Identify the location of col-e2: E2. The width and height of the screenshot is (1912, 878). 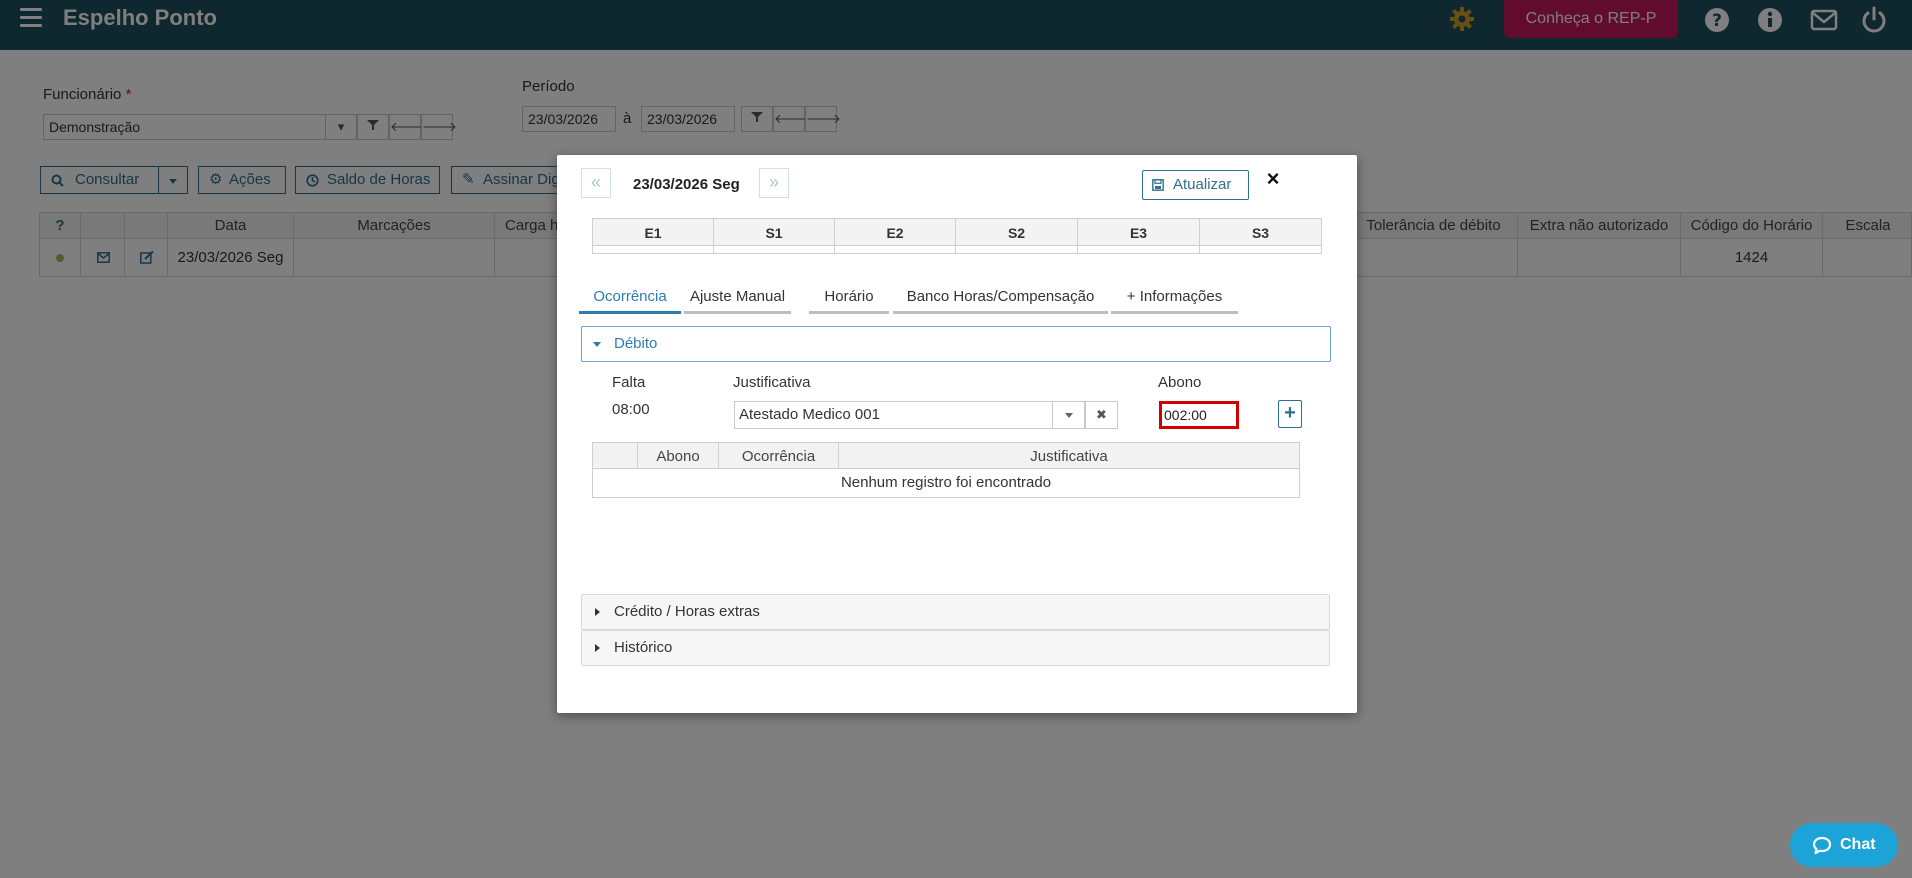
(895, 232).